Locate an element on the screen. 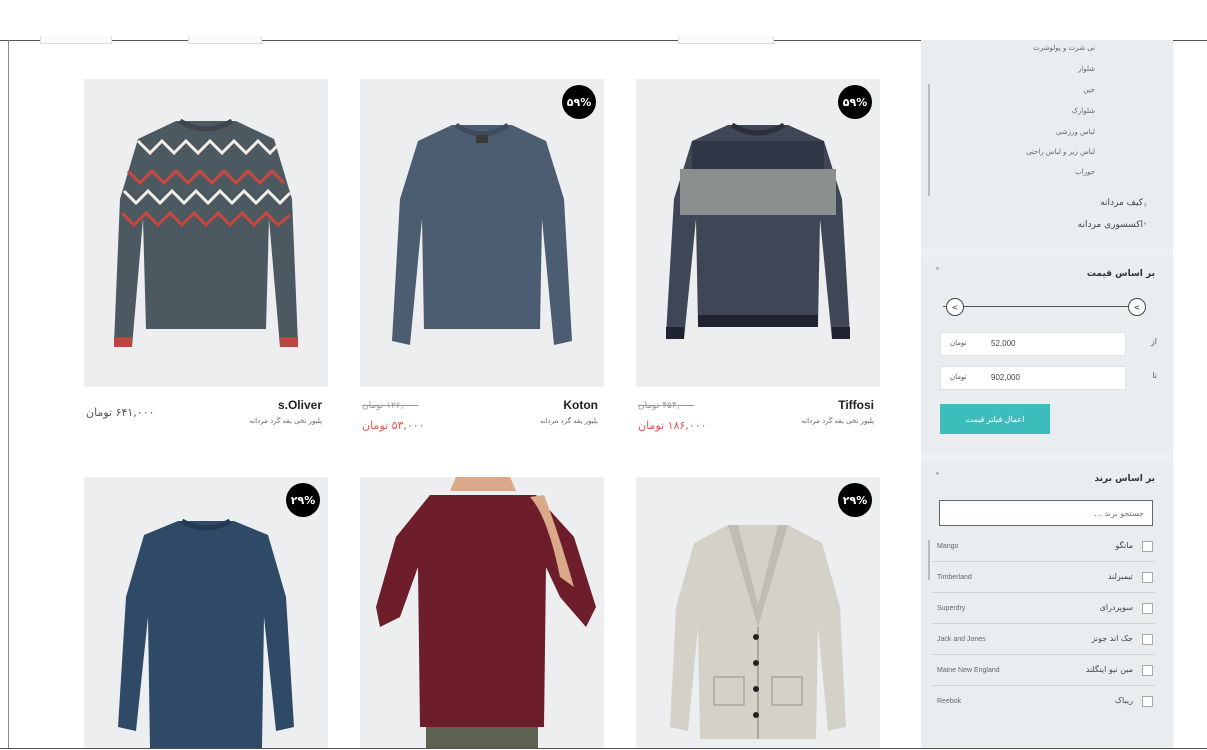 The height and width of the screenshot is (750, 1207). brand-filter-title: بر اساس برند is located at coordinates (1124, 479).